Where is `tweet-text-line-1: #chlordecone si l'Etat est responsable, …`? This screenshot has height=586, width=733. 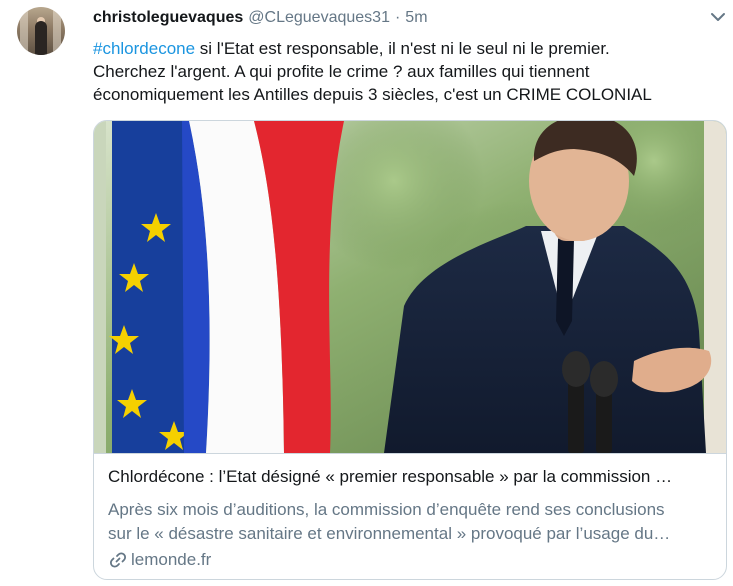
tweet-text-line-1: #chlordecone si l'Etat est responsable, … is located at coordinates (405, 48).